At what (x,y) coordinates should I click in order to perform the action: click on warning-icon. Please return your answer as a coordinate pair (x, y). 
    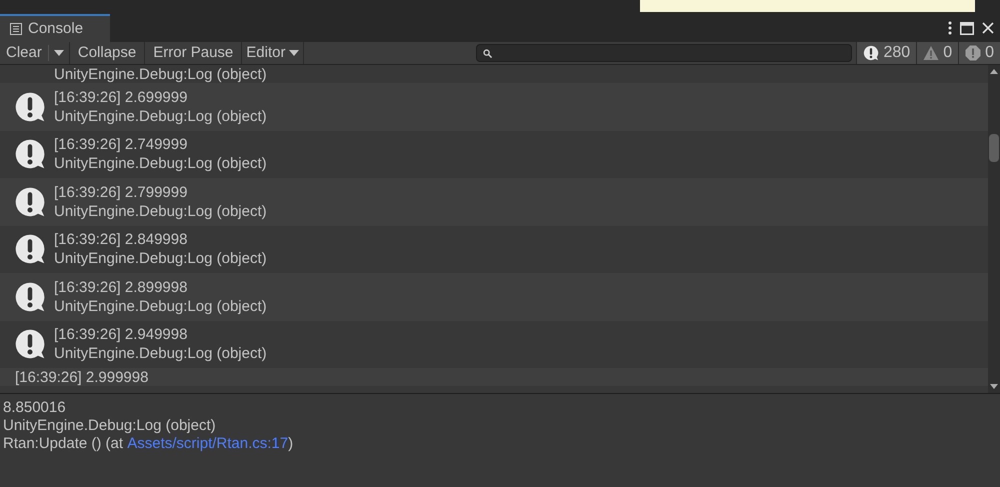
    Looking at the image, I should click on (931, 53).